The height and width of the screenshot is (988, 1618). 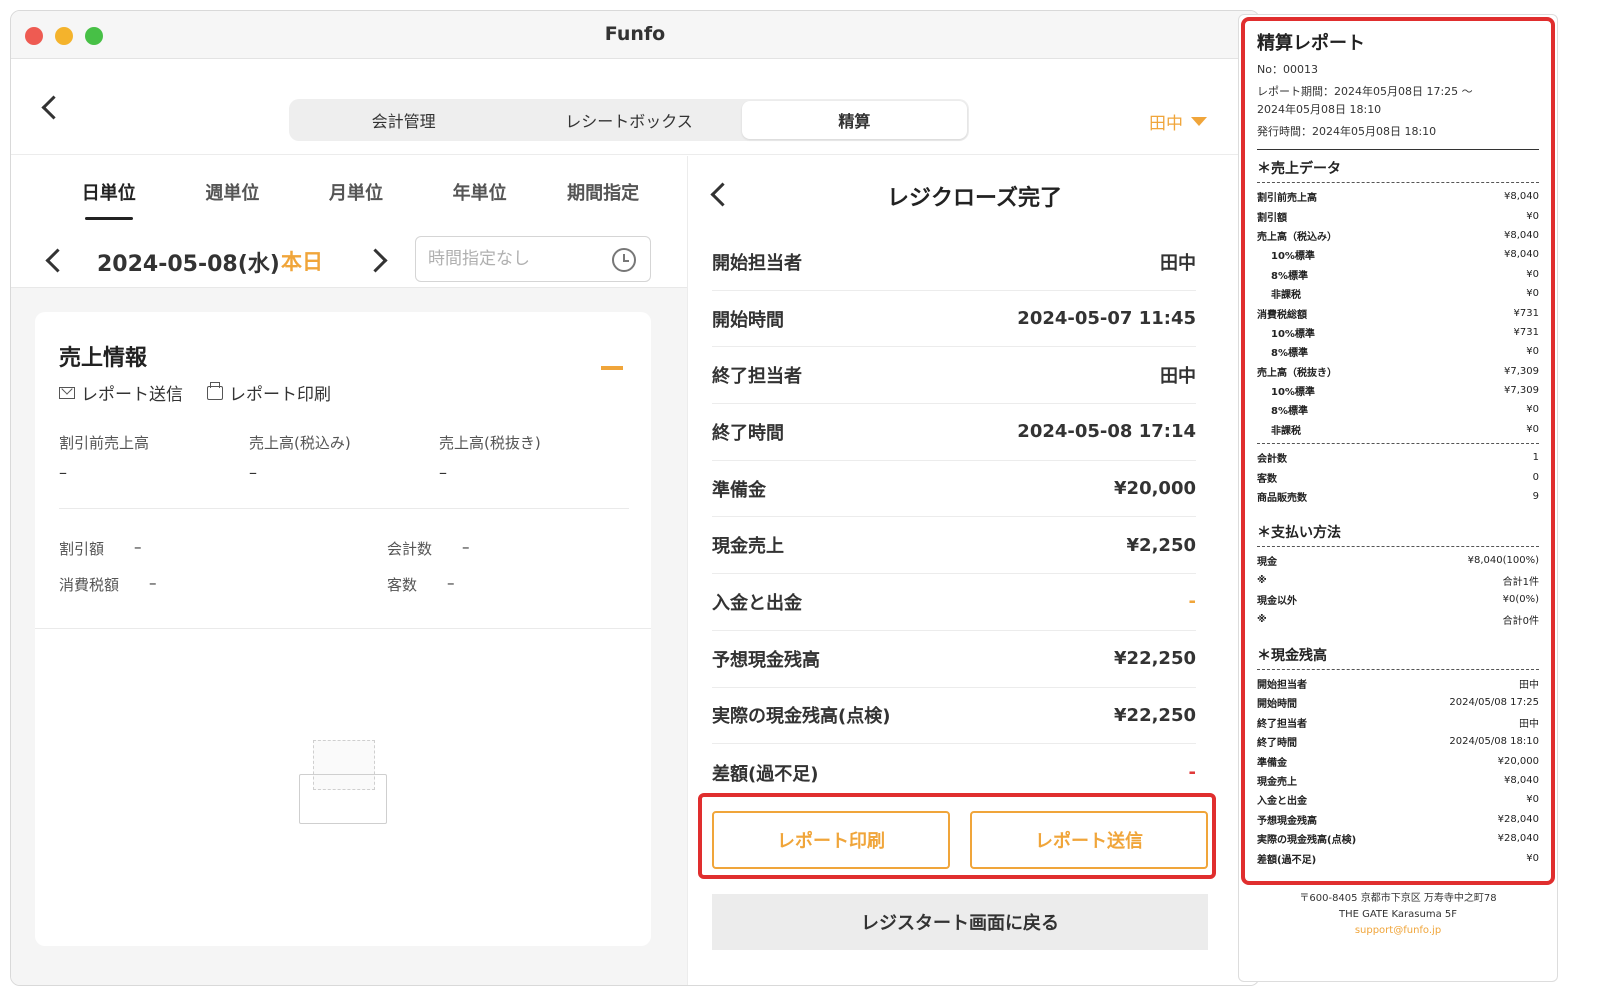 I want to click on receipt-row-label: 割引前売上高, so click(x=1287, y=199).